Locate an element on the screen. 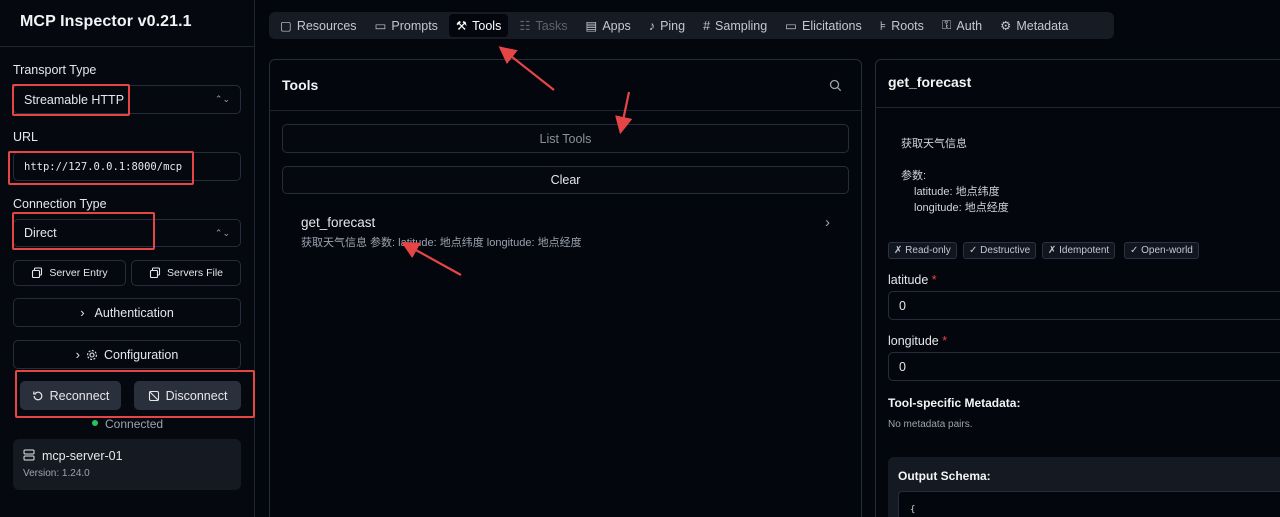 Image resolution: width=1280 pixels, height=517 pixels. connection-status: Connected is located at coordinates (134, 424).